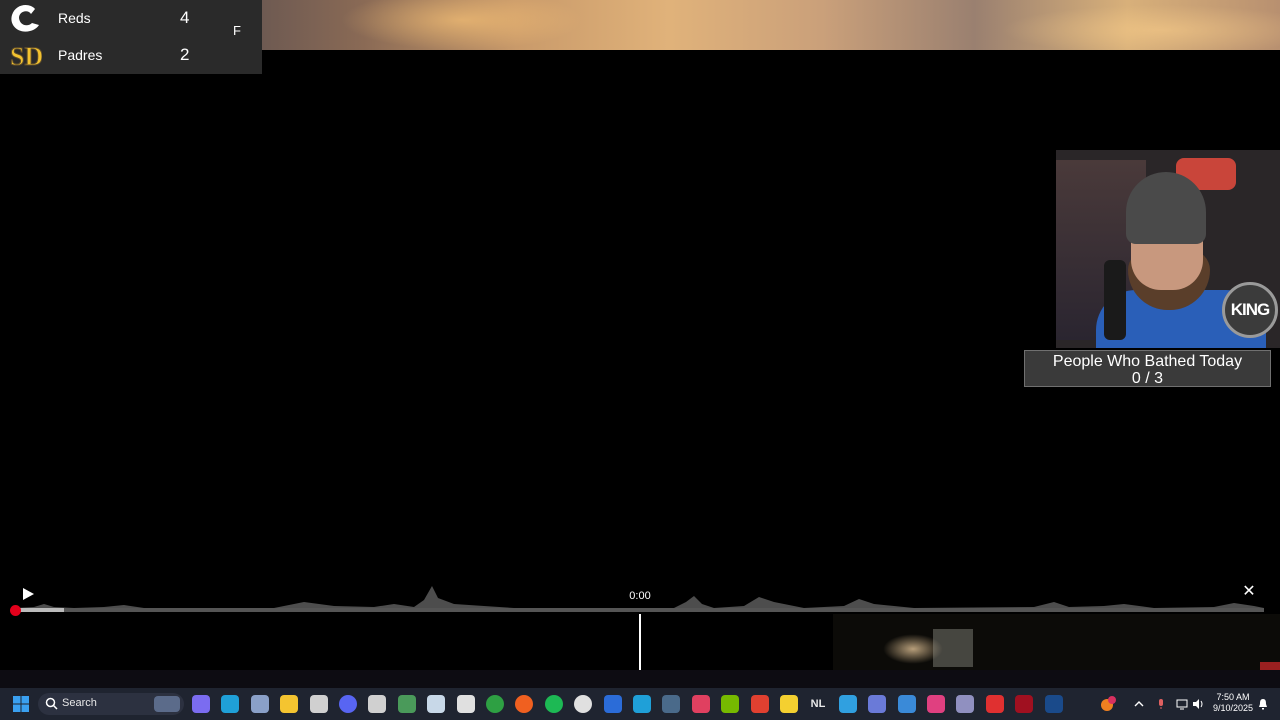  What do you see at coordinates (80, 55) in the screenshot?
I see `home-team-name: Padres` at bounding box center [80, 55].